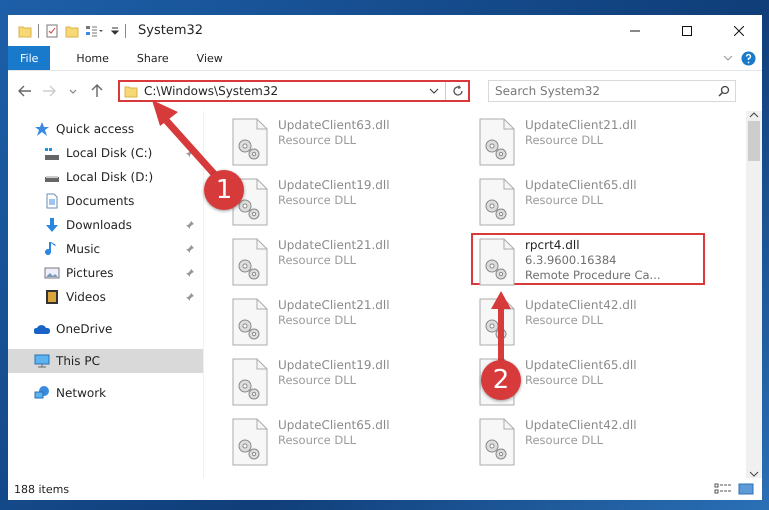 This screenshot has height=510, width=769. Describe the element at coordinates (29, 58) in the screenshot. I see `file-menu-button: File` at that location.